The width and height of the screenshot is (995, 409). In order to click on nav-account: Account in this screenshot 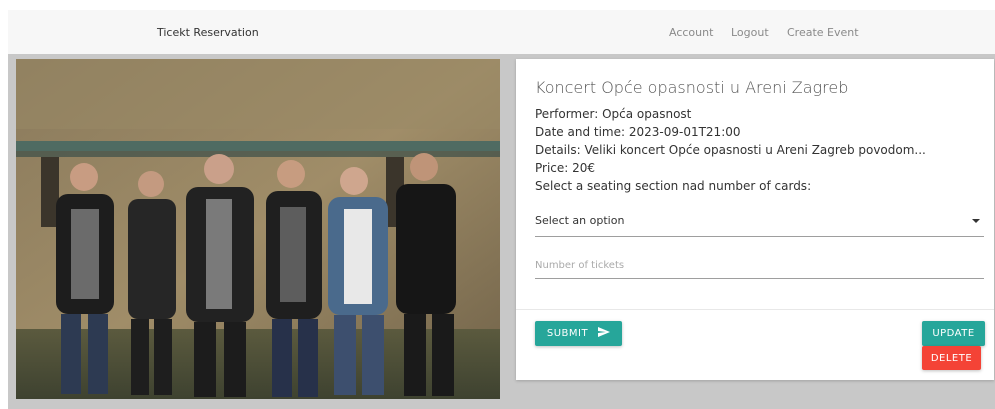, I will do `click(691, 32)`.